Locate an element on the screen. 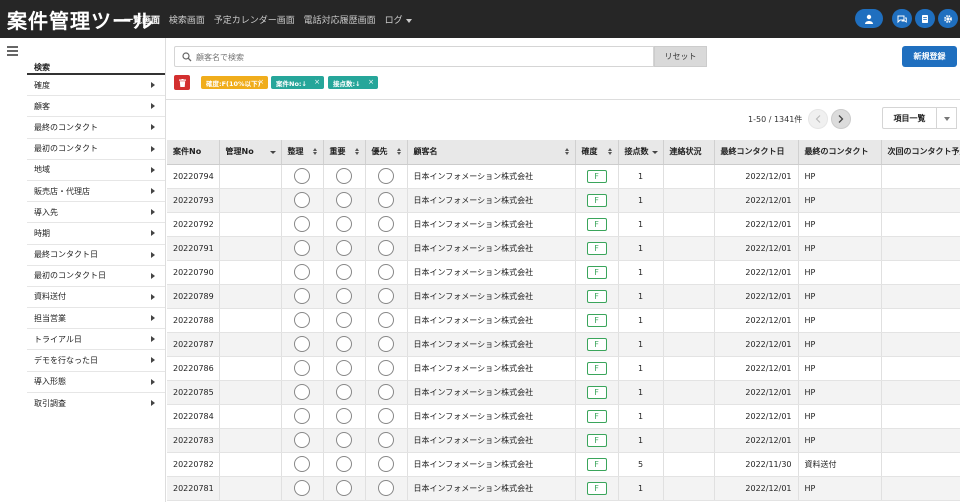 This screenshot has width=960, height=502. col-header-arrange: 整理 is located at coordinates (302, 152).